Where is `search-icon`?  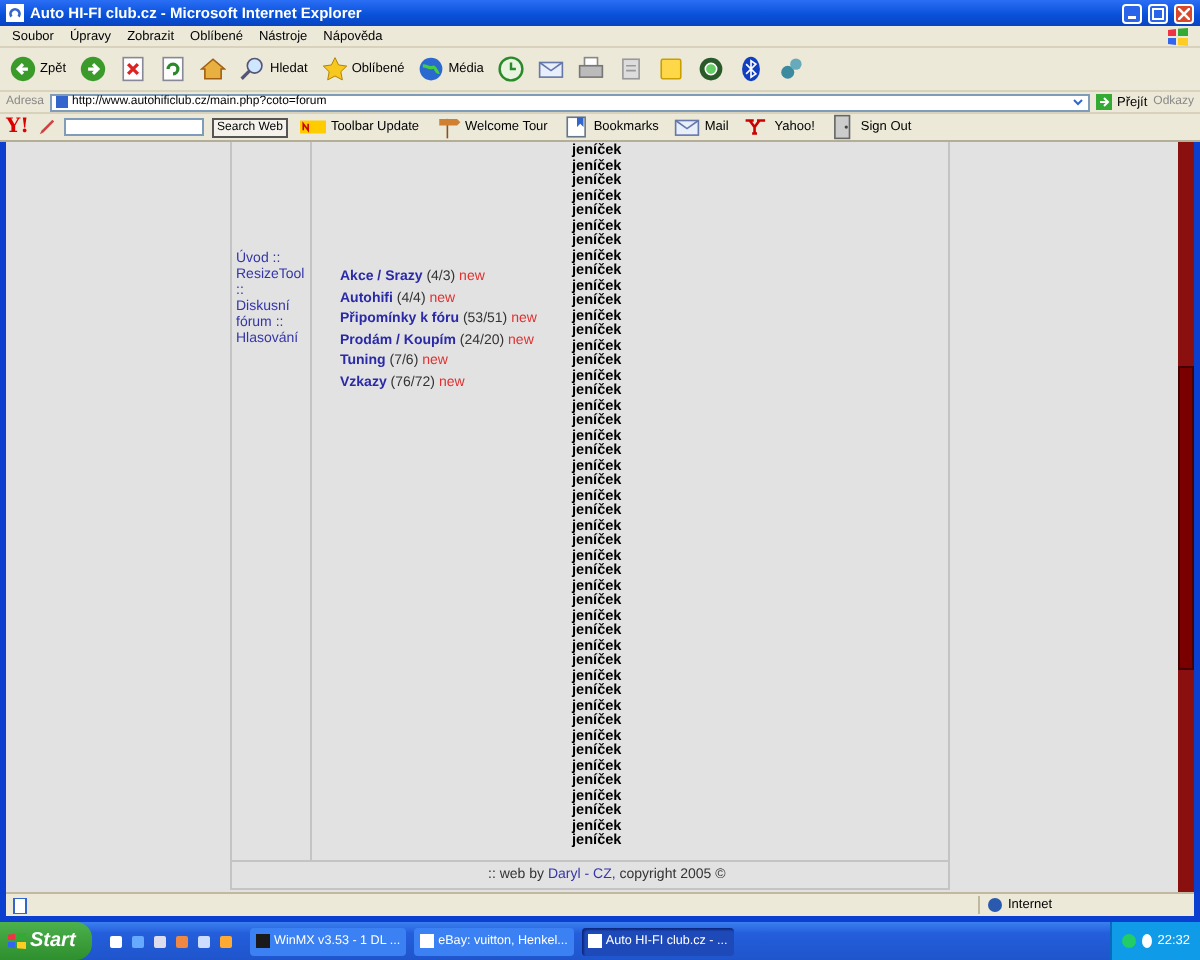 search-icon is located at coordinates (253, 69).